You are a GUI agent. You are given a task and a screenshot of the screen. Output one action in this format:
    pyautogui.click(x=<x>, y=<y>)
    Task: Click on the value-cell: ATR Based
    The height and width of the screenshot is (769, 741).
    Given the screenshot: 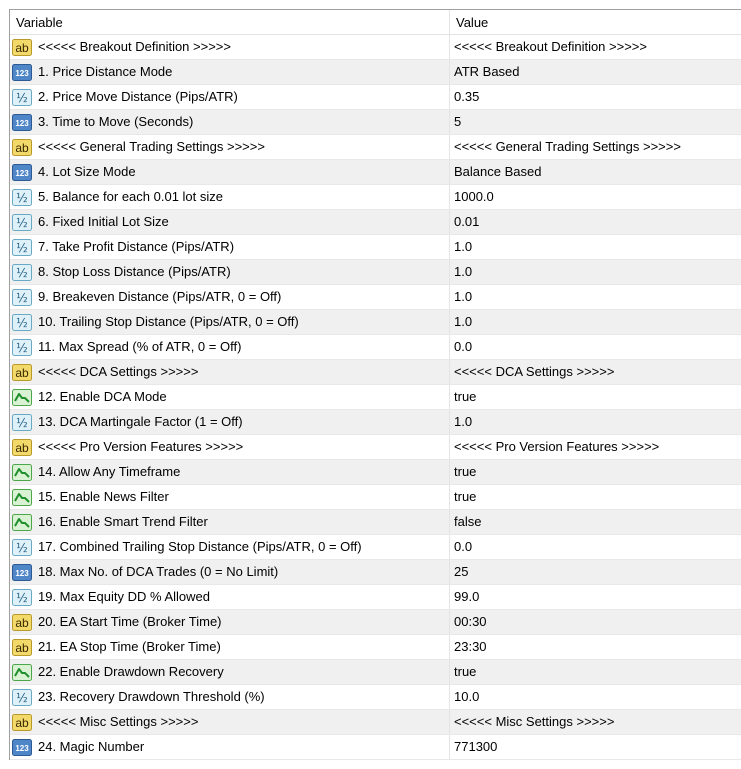 What is the action you would take?
    pyautogui.click(x=595, y=72)
    